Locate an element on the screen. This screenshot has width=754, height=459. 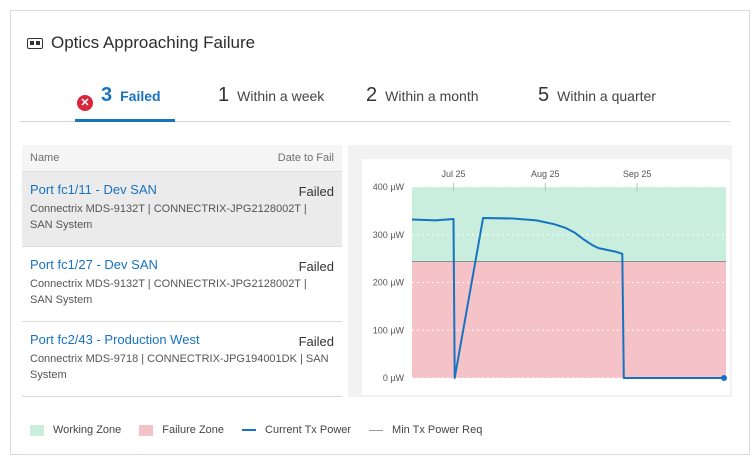
port-link: Port fc1/11 - Dev SAN is located at coordinates (182, 189).